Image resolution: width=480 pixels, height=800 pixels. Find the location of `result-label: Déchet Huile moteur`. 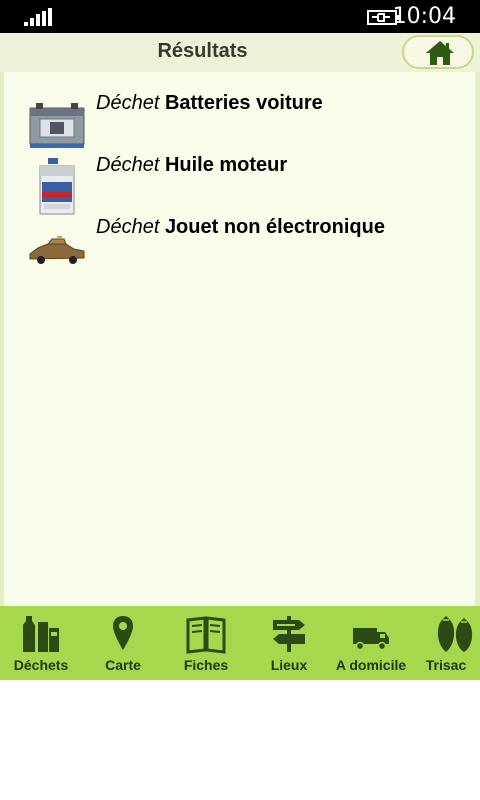

result-label: Déchet Huile moteur is located at coordinates (191, 165).